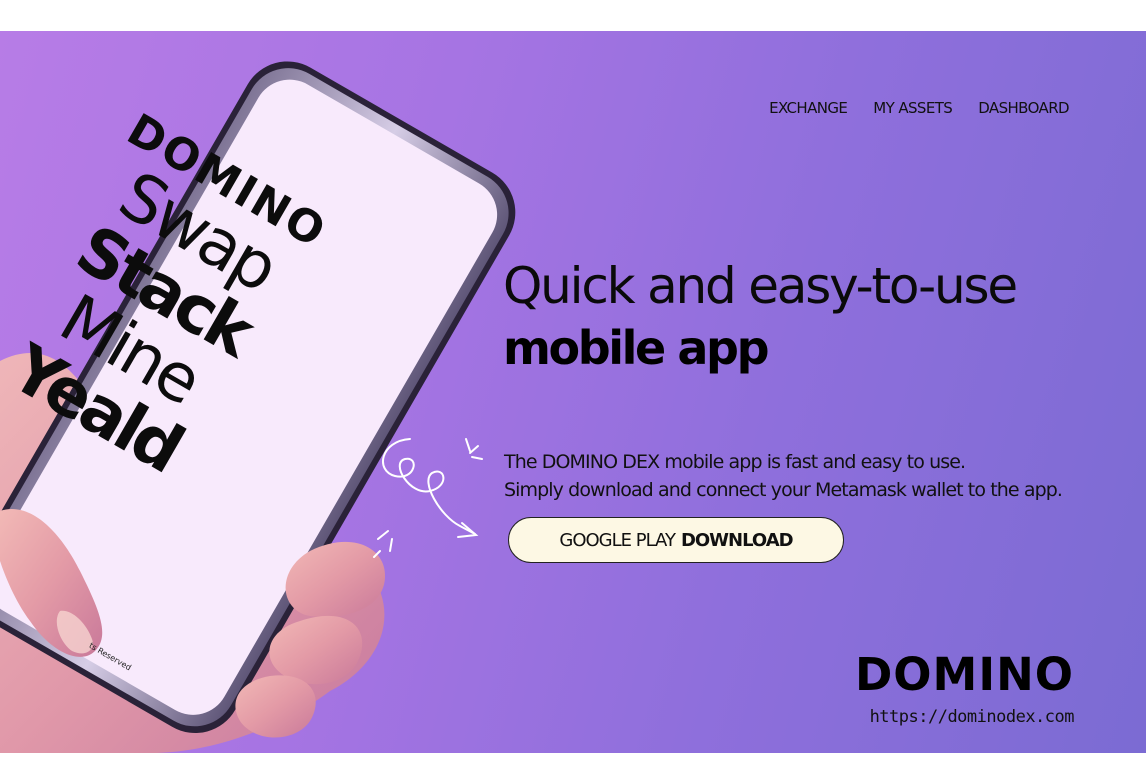  I want to click on hero-title-line2: mobile app, so click(636, 348).